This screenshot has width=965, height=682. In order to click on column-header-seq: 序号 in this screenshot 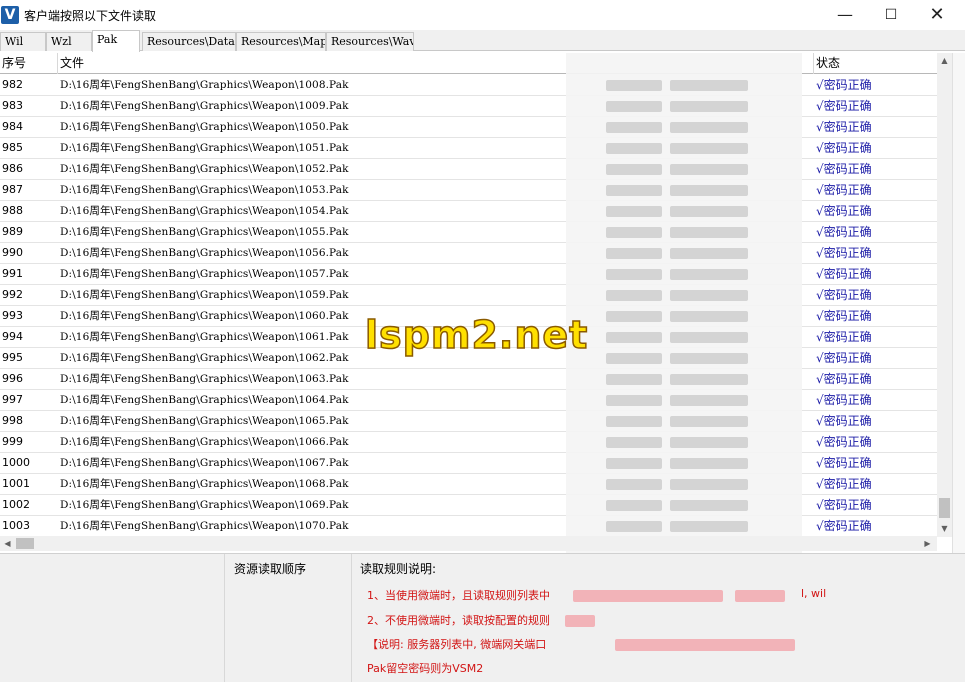, I will do `click(29, 63)`.